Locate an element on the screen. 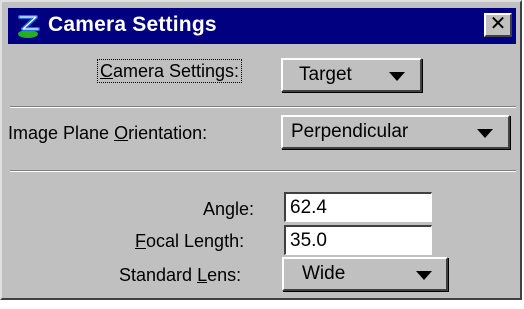  angle-label-post: le: is located at coordinates (245, 209).